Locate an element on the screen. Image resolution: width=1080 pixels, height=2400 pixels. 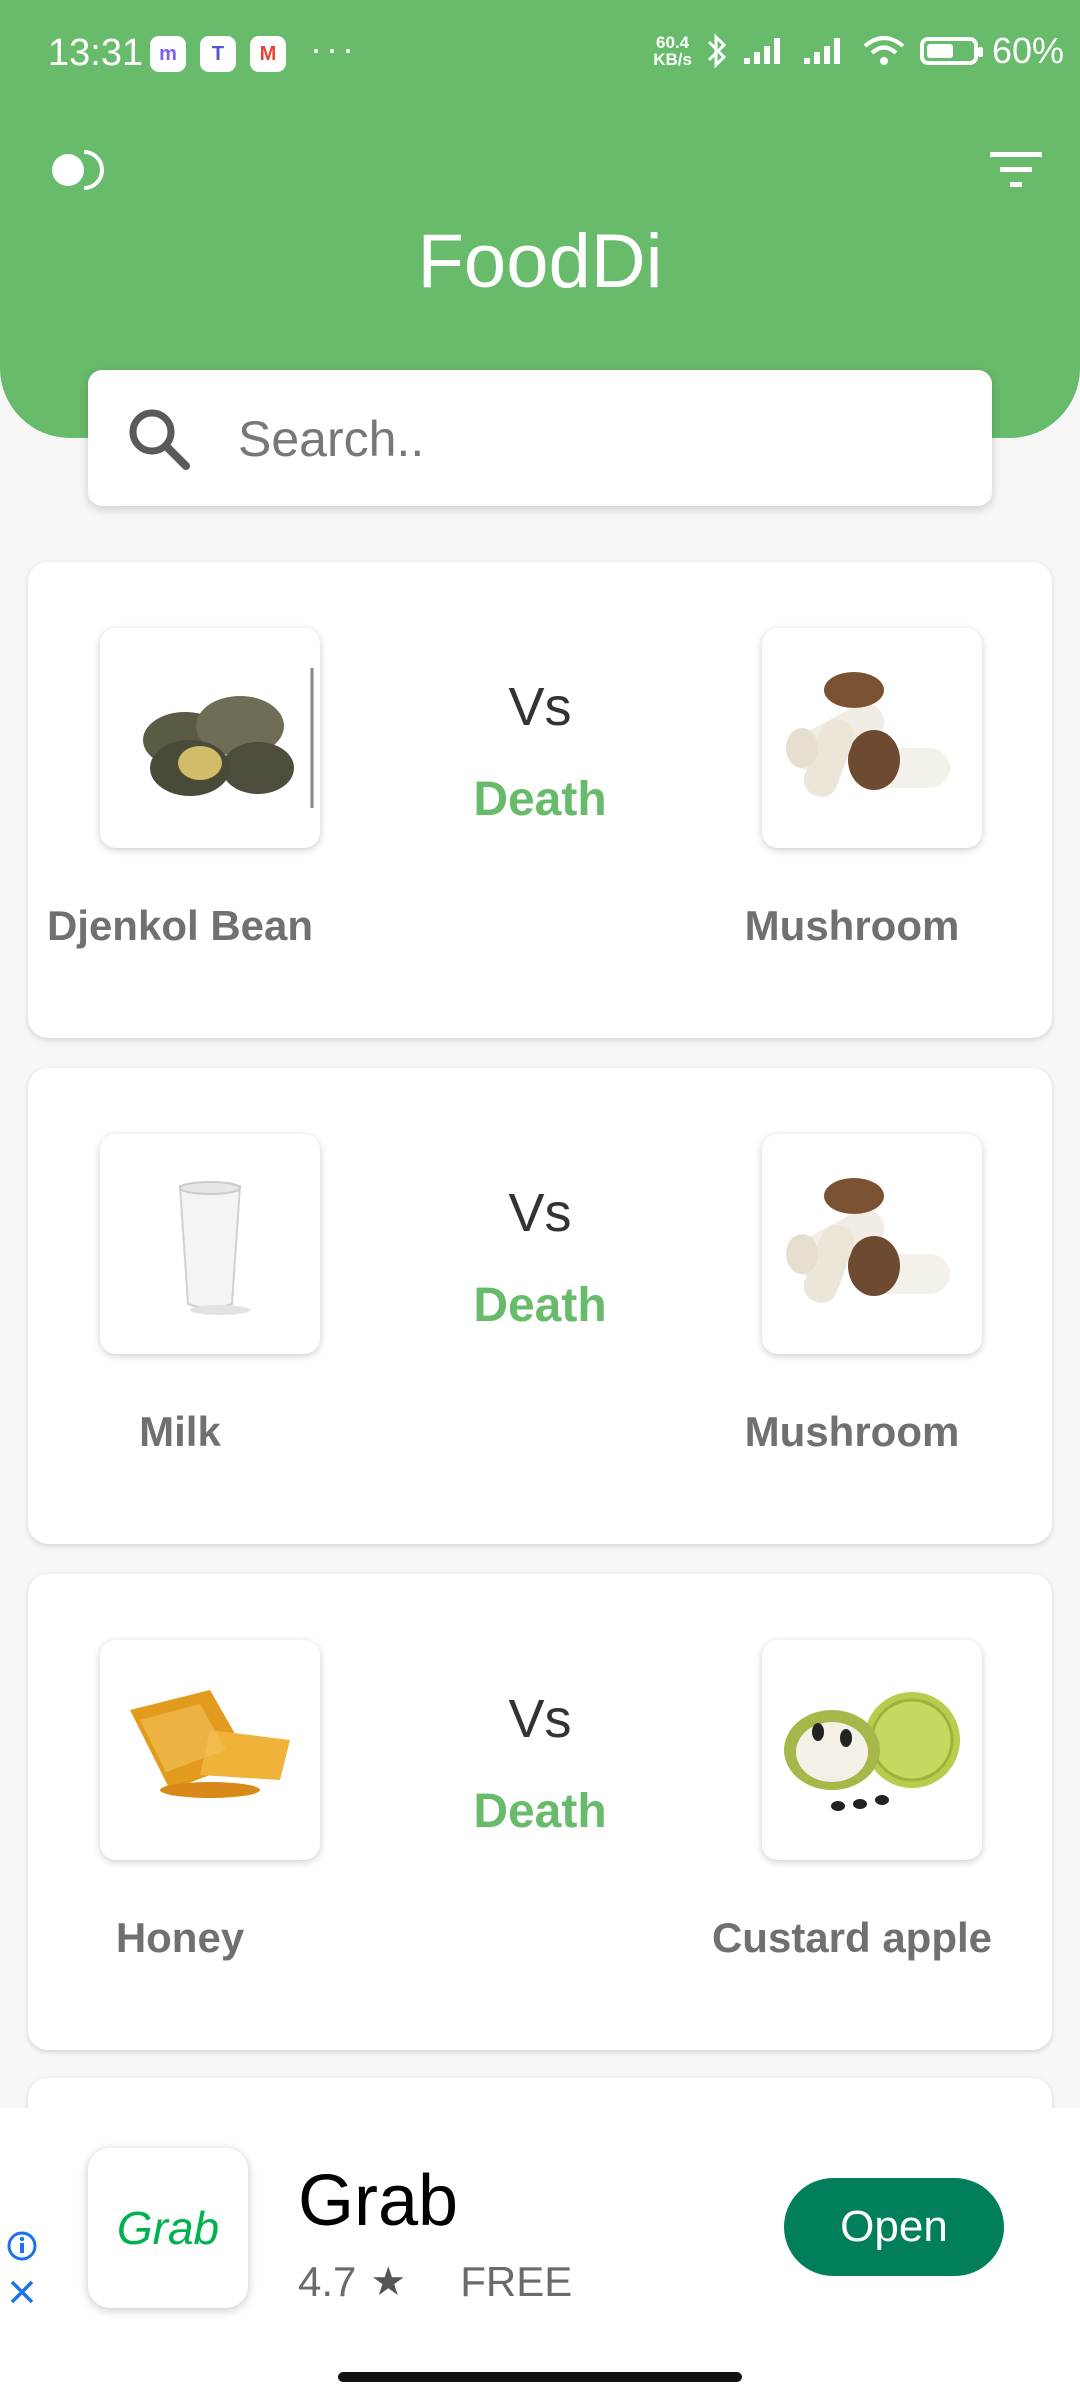
ad-meta: 4.7 ★ FREE is located at coordinates (435, 2282).